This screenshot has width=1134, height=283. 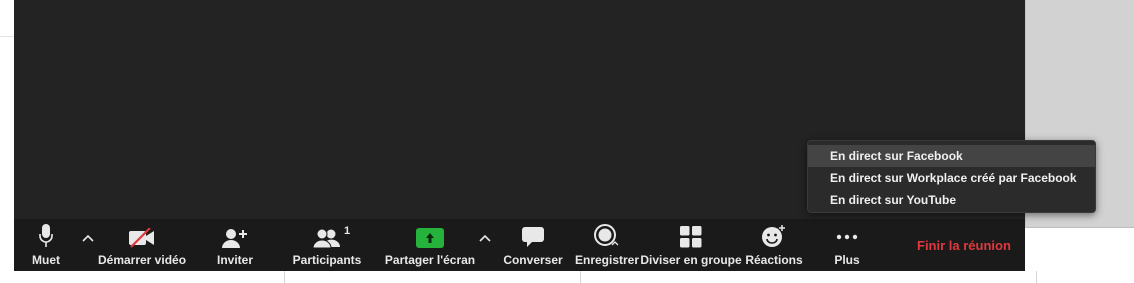 What do you see at coordinates (235, 234) in the screenshot?
I see `add-user-icon` at bounding box center [235, 234].